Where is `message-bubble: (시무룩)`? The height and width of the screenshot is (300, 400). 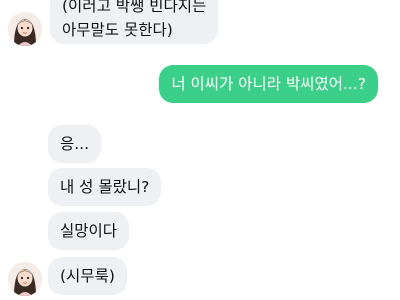 message-bubble: (시무룩) is located at coordinates (87, 276).